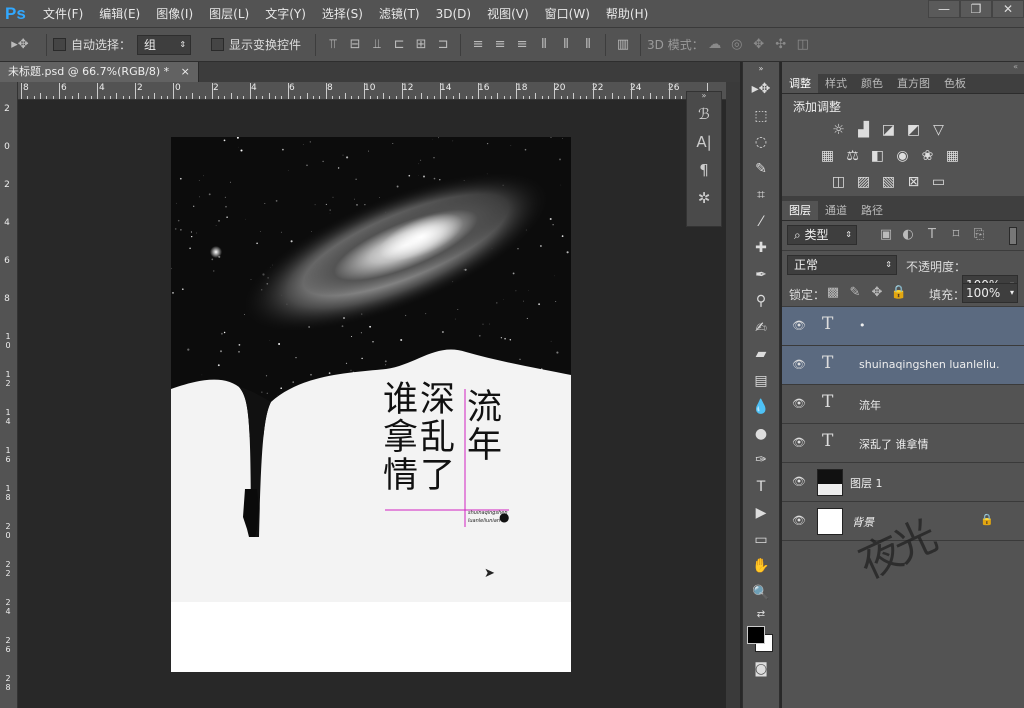 The width and height of the screenshot is (1024, 708). Describe the element at coordinates (218, 44) in the screenshot. I see `show-transform-checkbox` at that location.